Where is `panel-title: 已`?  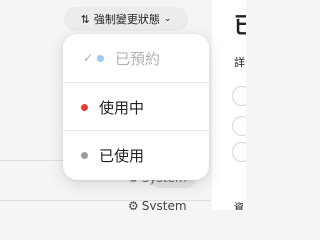 panel-title: 已 is located at coordinates (240, 26).